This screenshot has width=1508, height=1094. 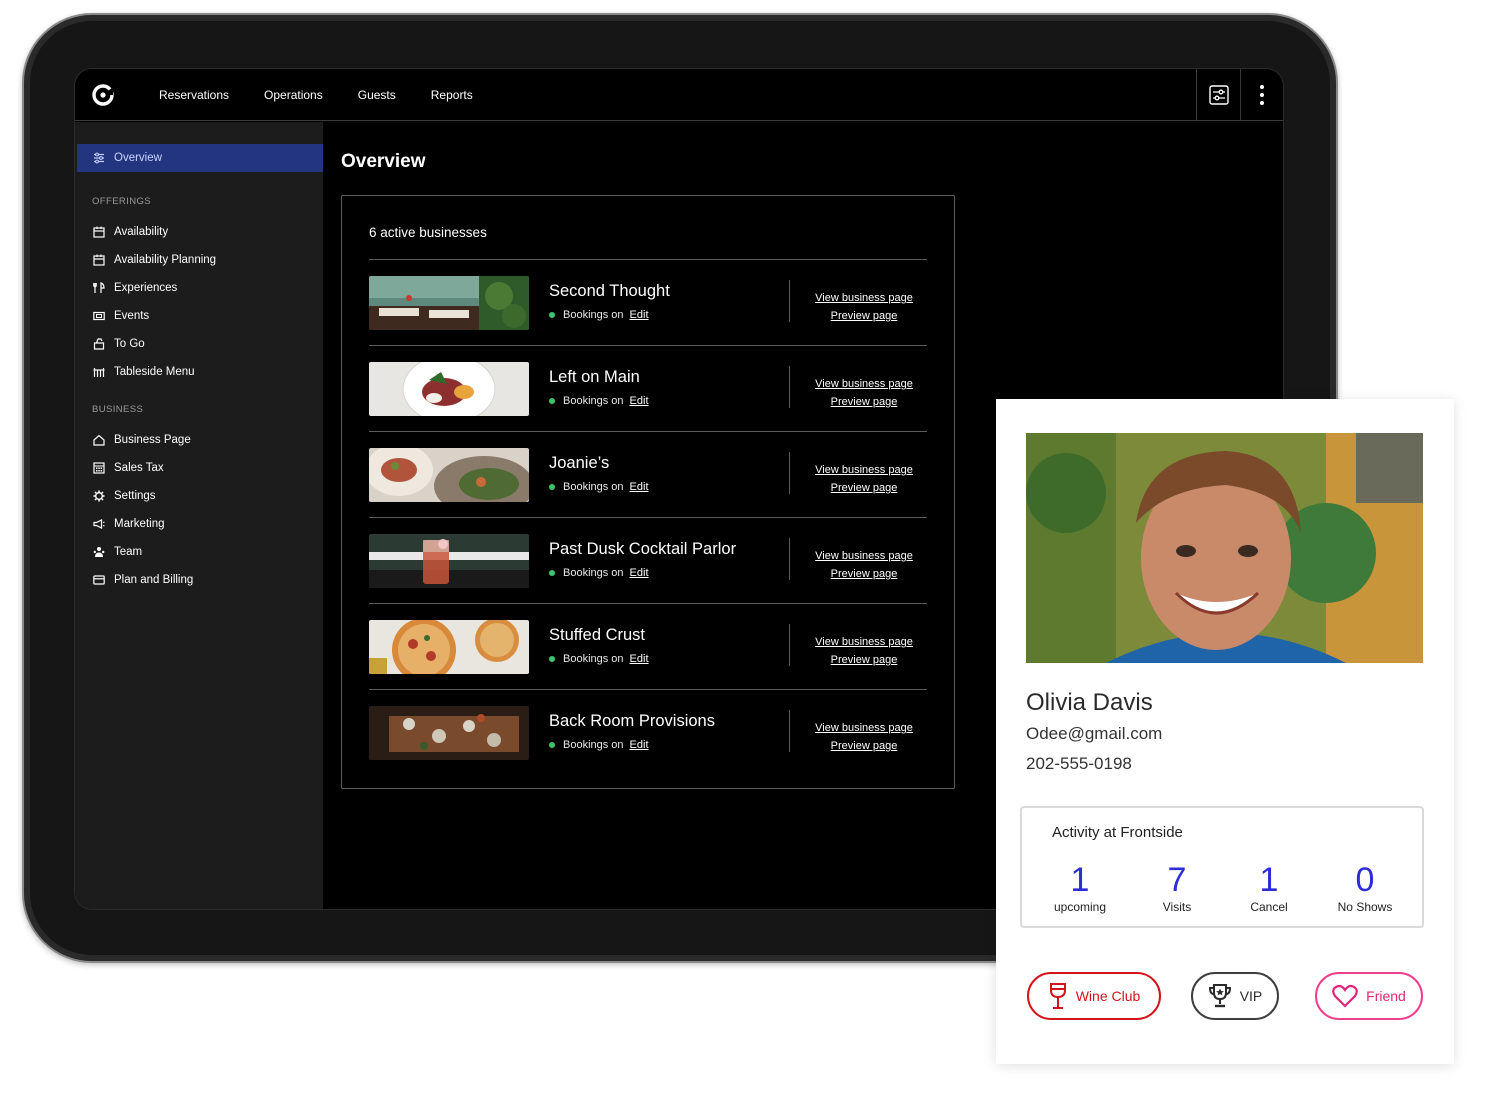 What do you see at coordinates (1089, 702) in the screenshot?
I see `guest-name: Olivia Davis` at bounding box center [1089, 702].